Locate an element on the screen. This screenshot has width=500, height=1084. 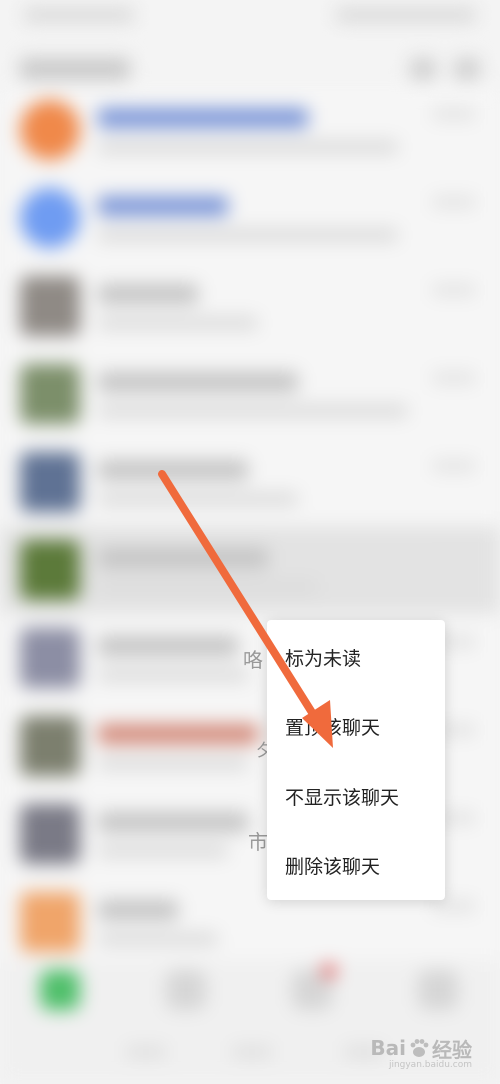
discover-badge is located at coordinates (329, 971).